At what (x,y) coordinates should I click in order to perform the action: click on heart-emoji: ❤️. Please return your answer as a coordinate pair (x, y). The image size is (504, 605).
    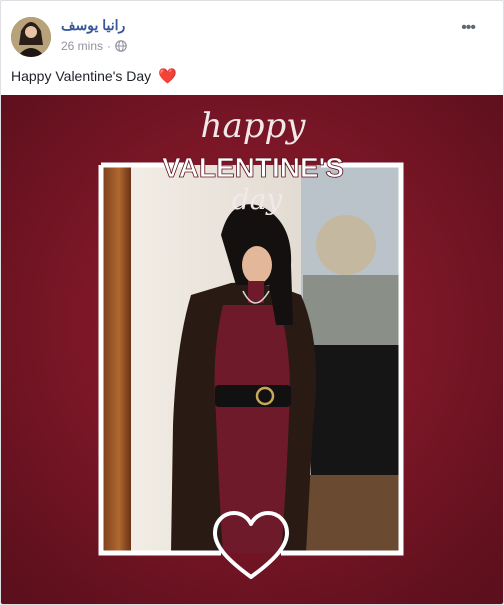
    Looking at the image, I should click on (167, 76).